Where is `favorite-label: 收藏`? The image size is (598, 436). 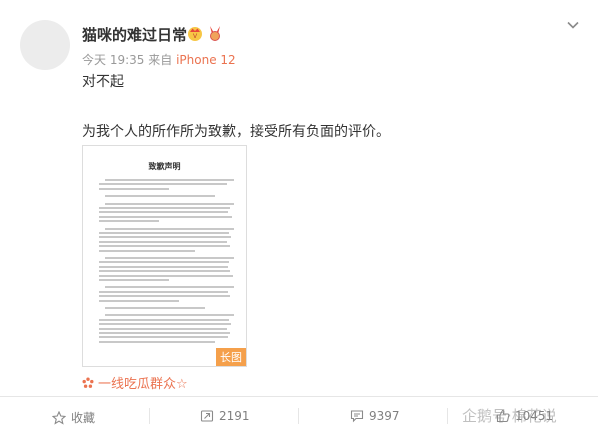
favorite-label: 收藏 is located at coordinates (83, 418).